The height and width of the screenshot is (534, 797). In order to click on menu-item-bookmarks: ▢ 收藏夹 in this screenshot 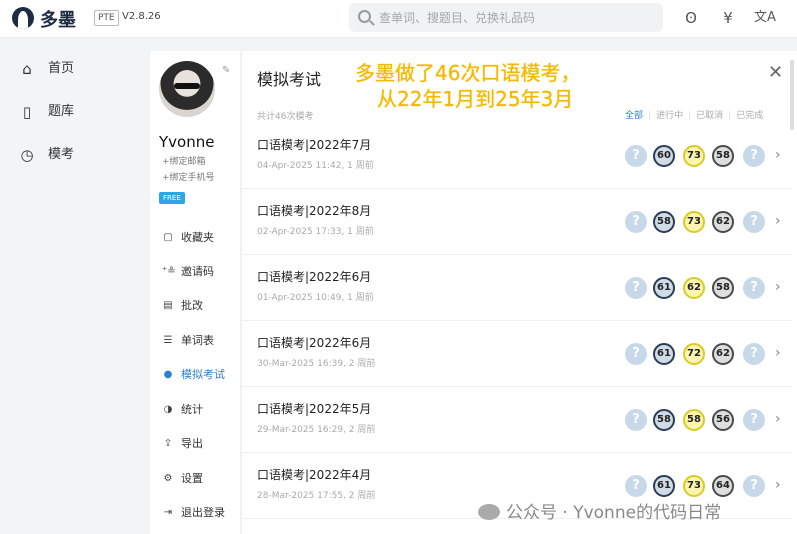, I will do `click(201, 238)`.